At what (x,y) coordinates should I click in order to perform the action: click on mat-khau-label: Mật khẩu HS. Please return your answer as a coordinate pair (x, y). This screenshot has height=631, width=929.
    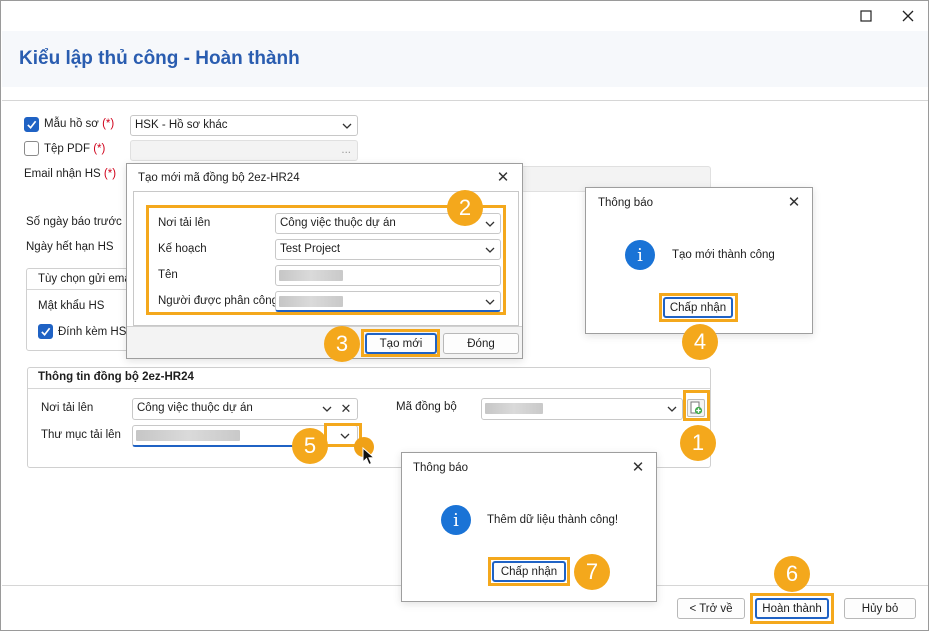
    Looking at the image, I should click on (71, 306).